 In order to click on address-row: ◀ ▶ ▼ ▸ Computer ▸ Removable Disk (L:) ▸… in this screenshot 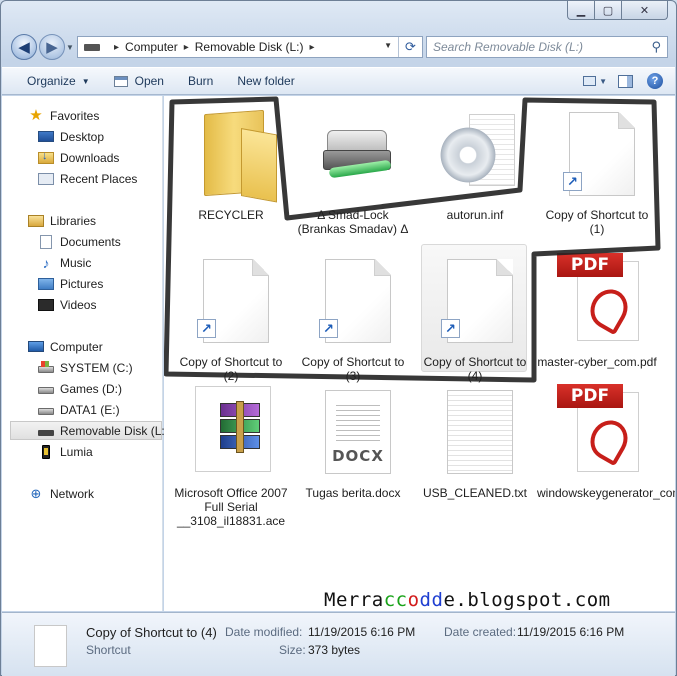, I will do `click(338, 47)`.